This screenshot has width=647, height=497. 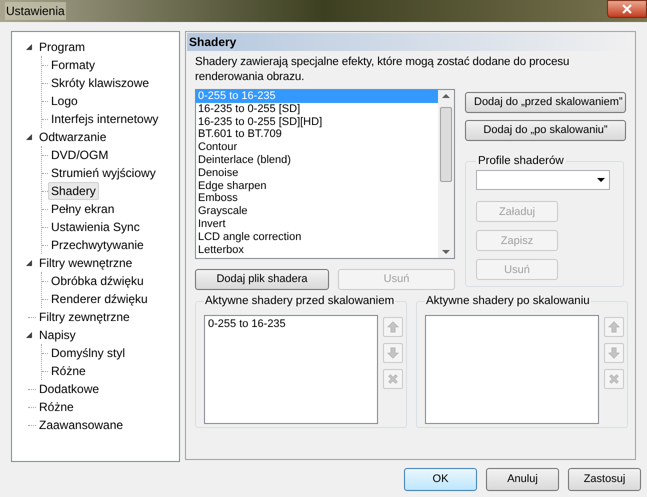 What do you see at coordinates (103, 173) in the screenshot?
I see `tree-item: Strumień wyjściowy` at bounding box center [103, 173].